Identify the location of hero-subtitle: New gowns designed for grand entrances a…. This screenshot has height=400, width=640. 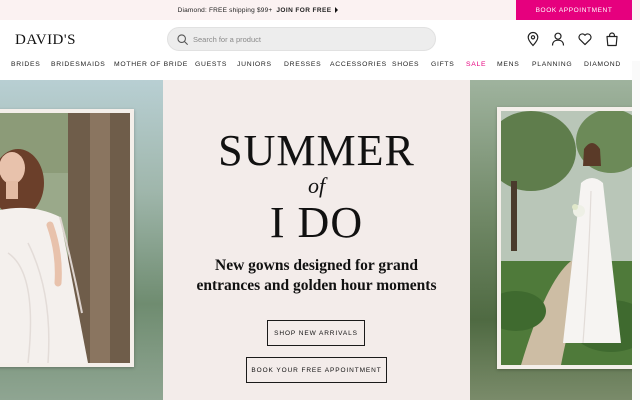
(316, 276).